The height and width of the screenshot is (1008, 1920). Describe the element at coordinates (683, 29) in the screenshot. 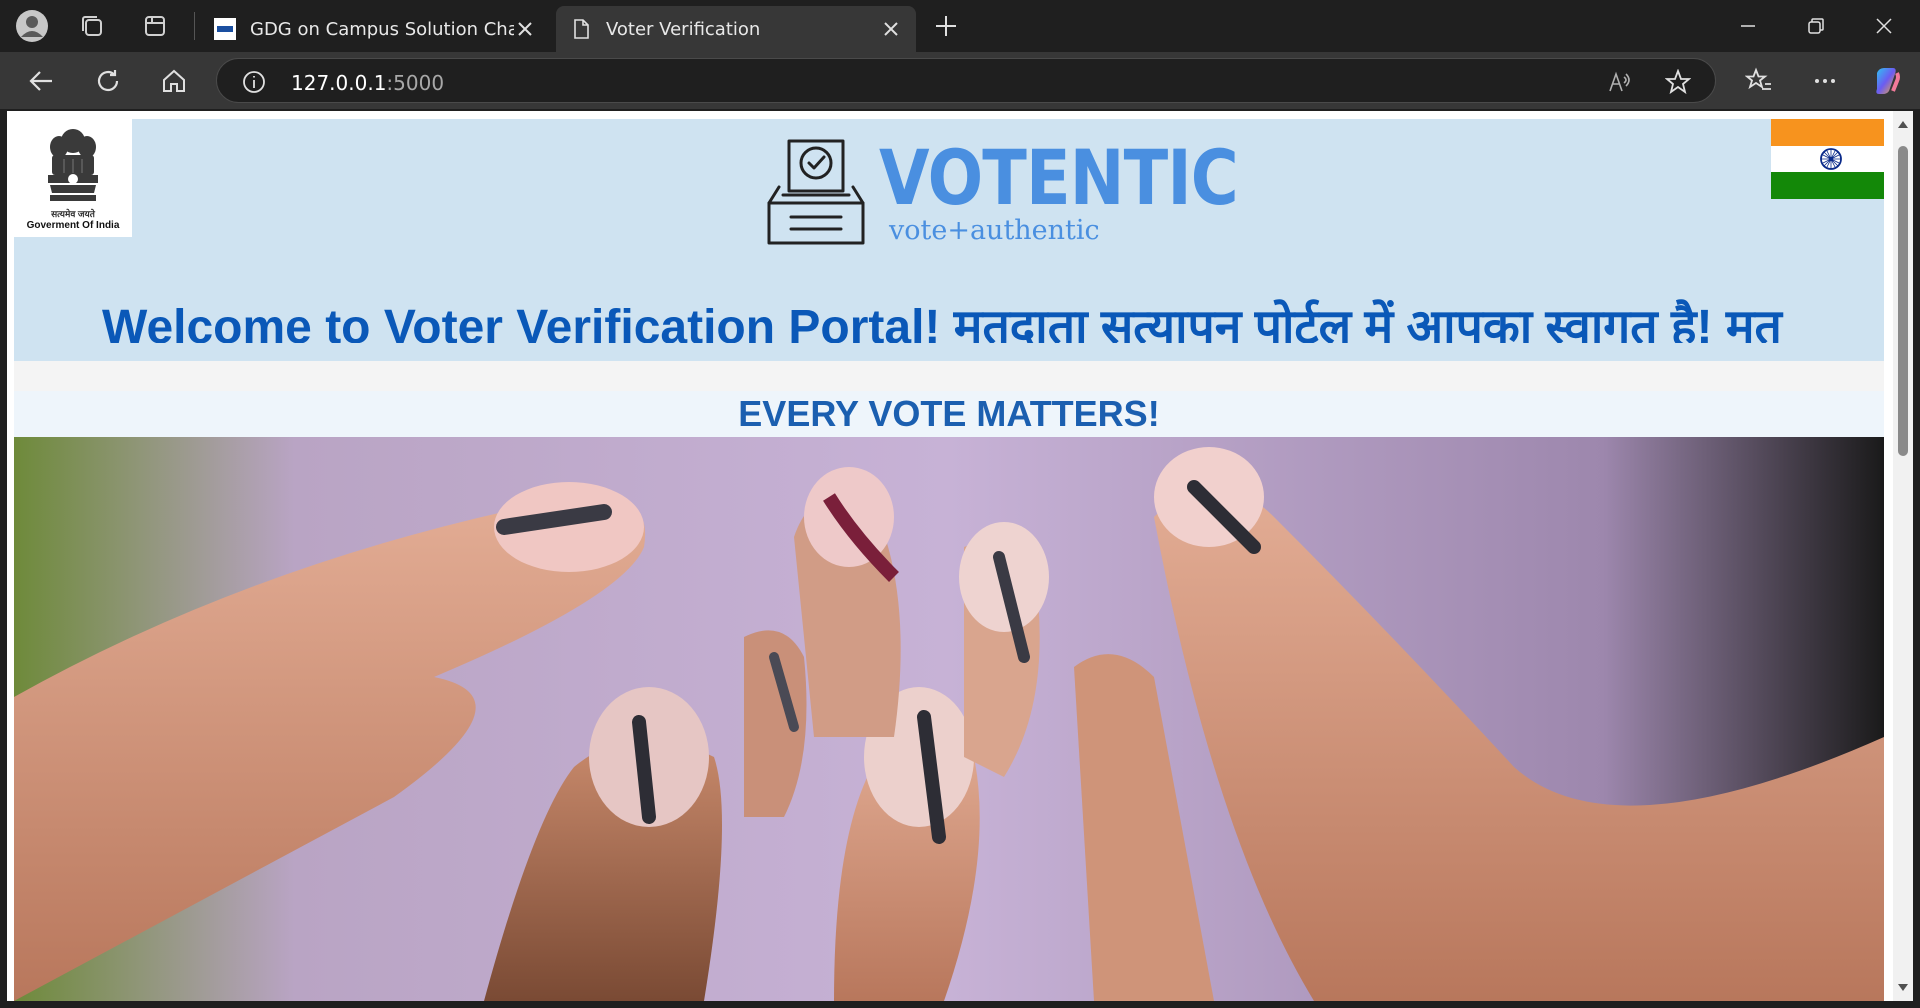

I see `tab-title: Voter Verification` at that location.